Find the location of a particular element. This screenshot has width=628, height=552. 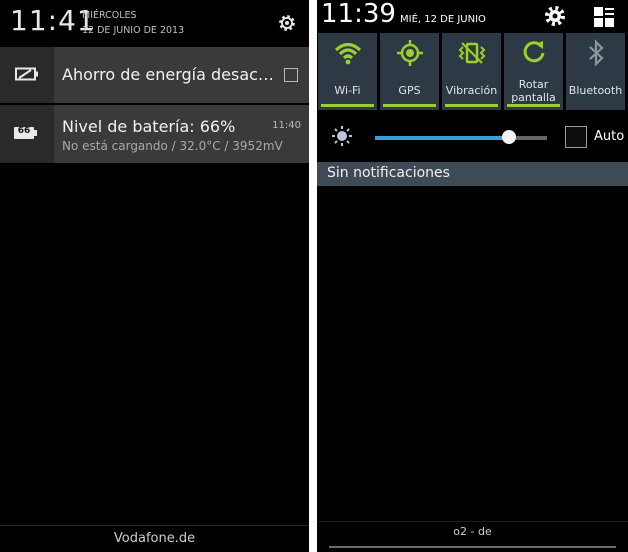

toggle-gps: GPS is located at coordinates (409, 71).